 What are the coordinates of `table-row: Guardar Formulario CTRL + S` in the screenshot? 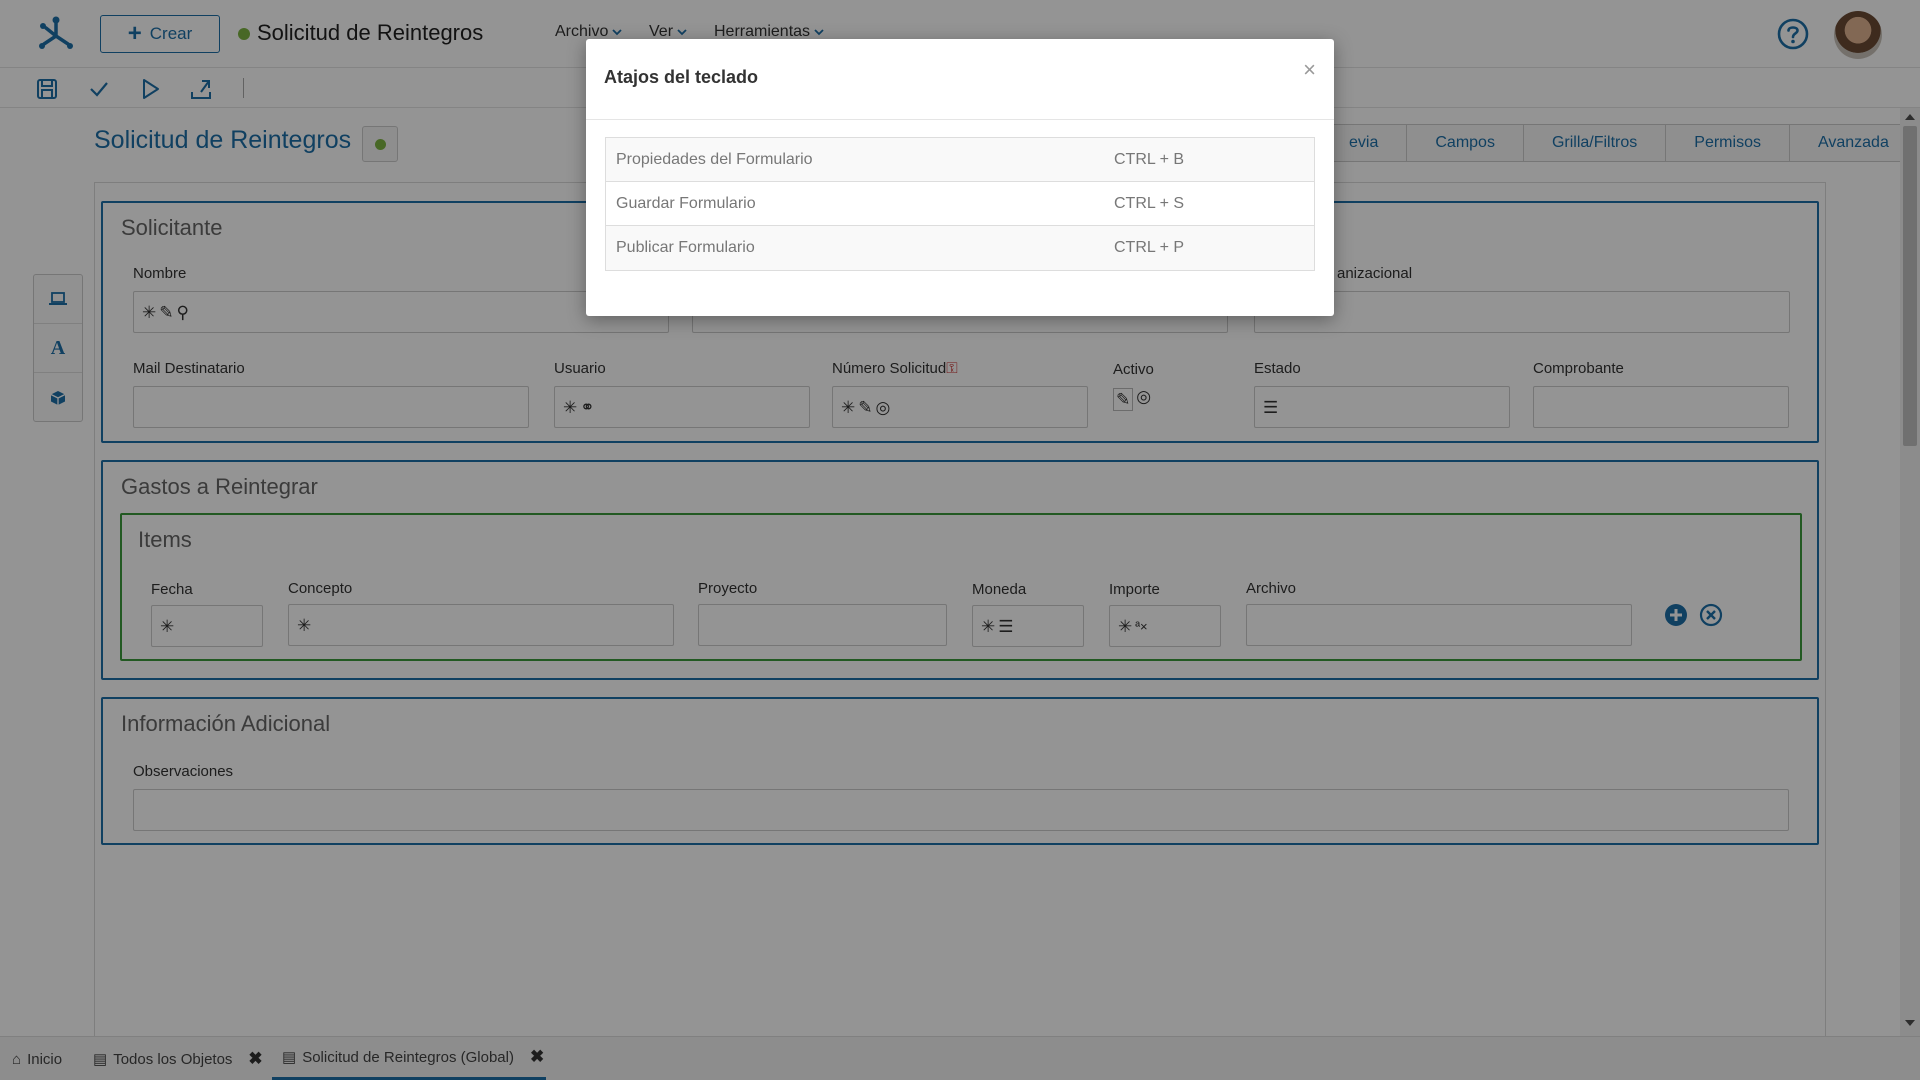 It's located at (960, 204).